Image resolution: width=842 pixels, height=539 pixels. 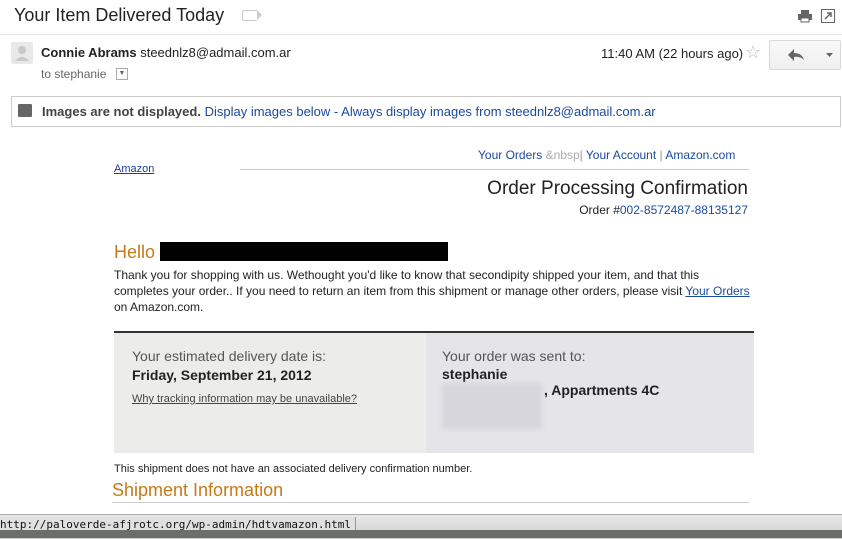 What do you see at coordinates (492, 406) in the screenshot?
I see `blurred-address` at bounding box center [492, 406].